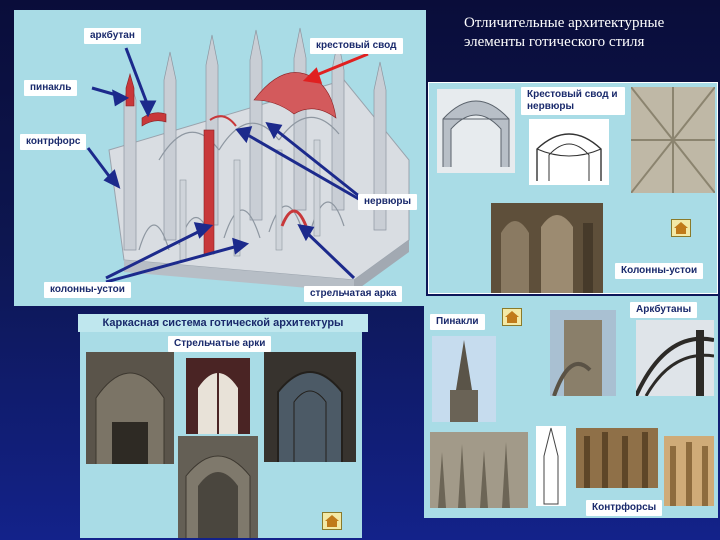  I want to click on tower-photo, so click(583, 353).